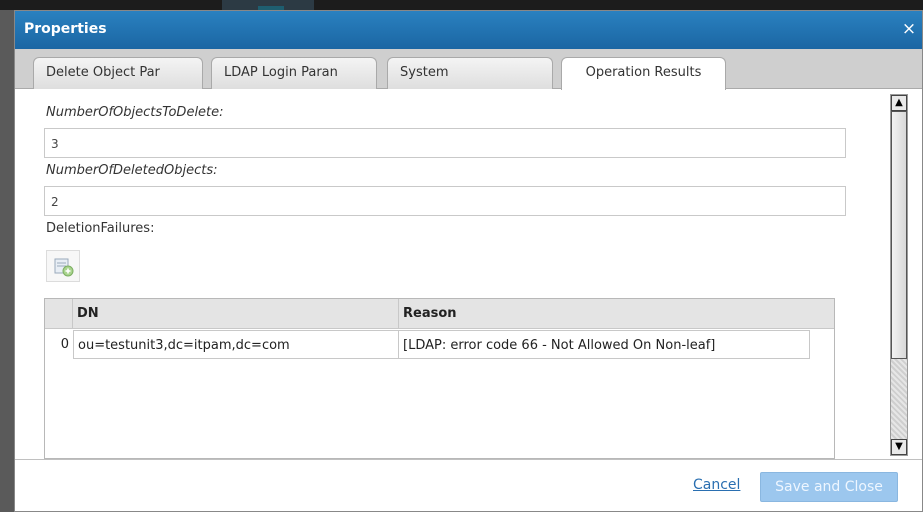 The width and height of the screenshot is (923, 512). Describe the element at coordinates (59, 314) in the screenshot. I see `row-index-header` at that location.